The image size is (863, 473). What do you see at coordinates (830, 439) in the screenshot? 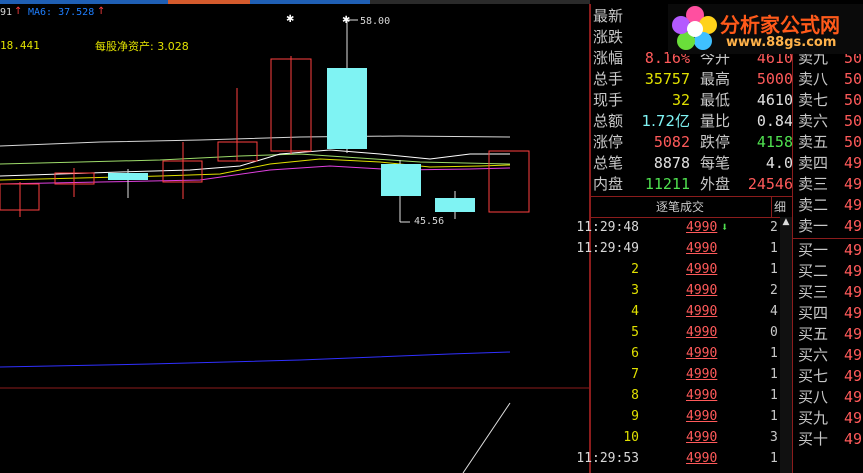
I see `buy-row: 买十 49` at bounding box center [830, 439].